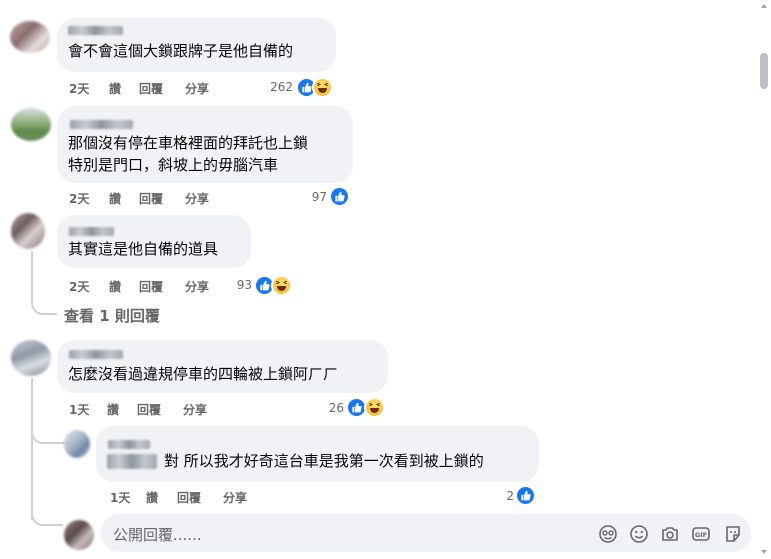 The width and height of the screenshot is (771, 559). Describe the element at coordinates (608, 534) in the screenshot. I see `emoji-sticker-icon` at that location.